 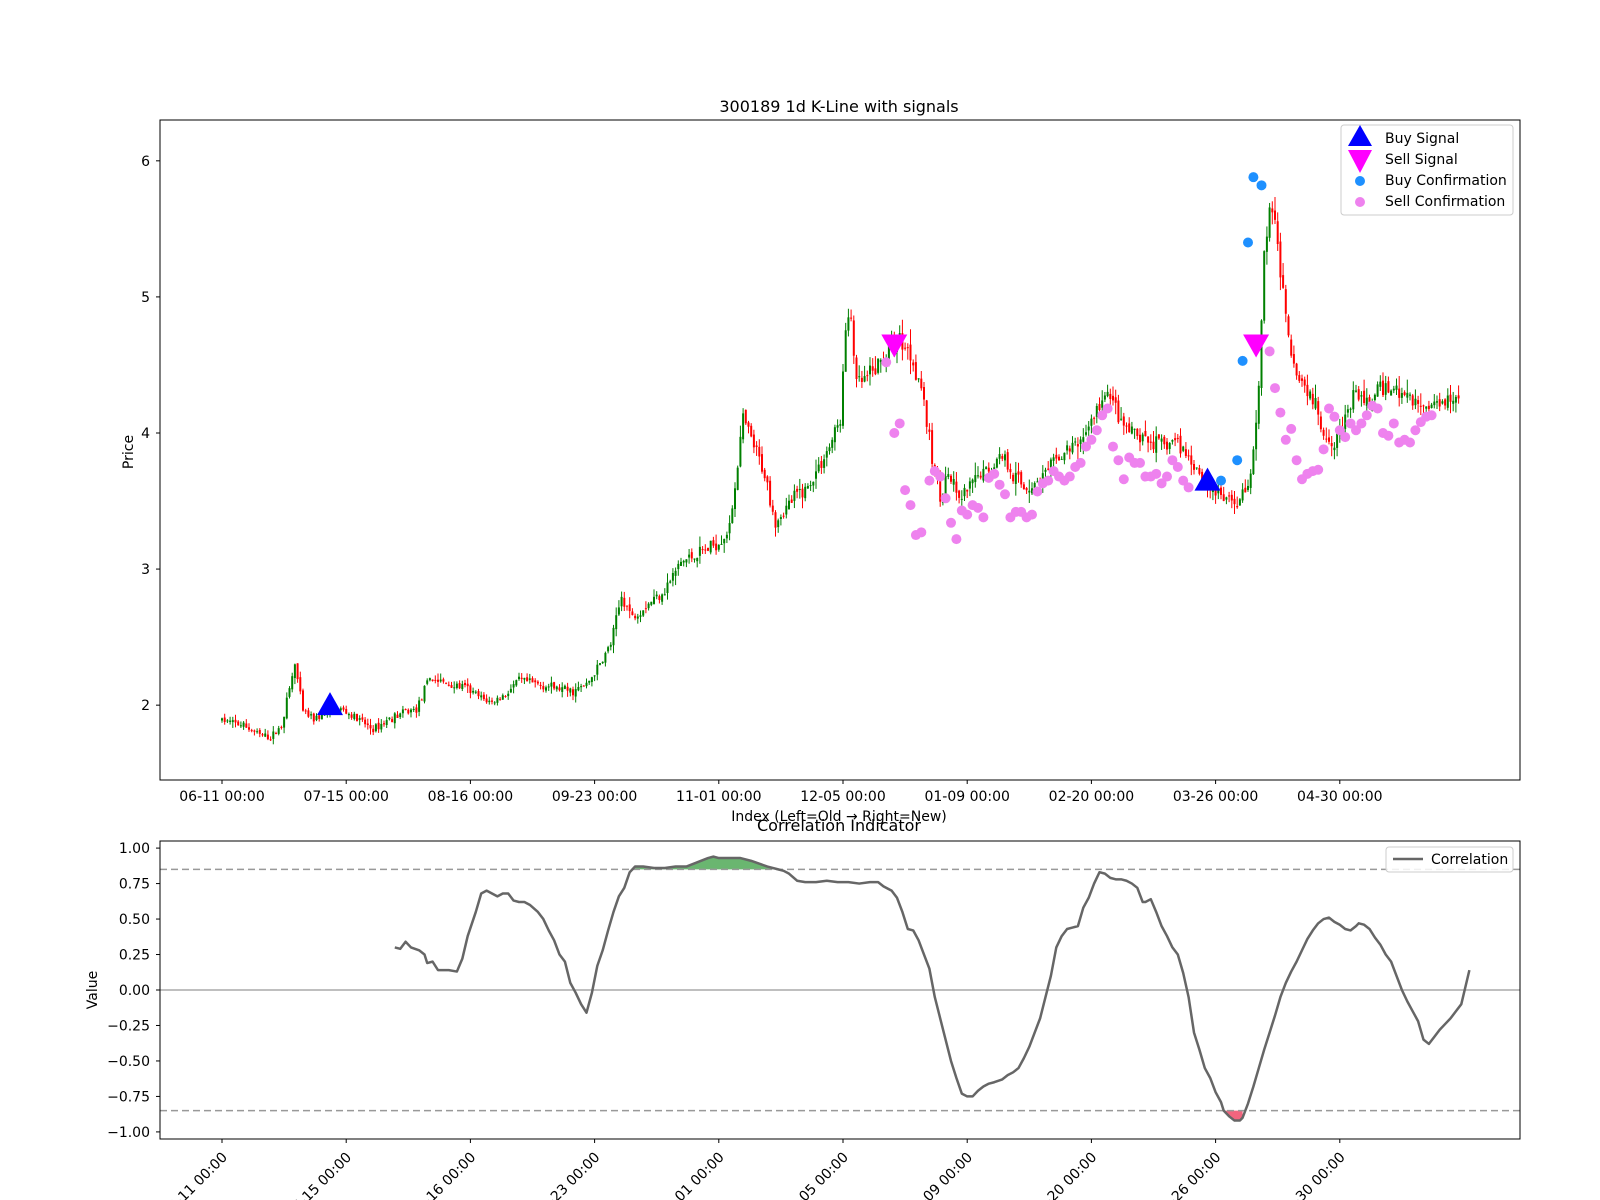 What do you see at coordinates (1446, 181) in the screenshot?
I see `legend-buy-confirmation-label: Buy Confirmation` at bounding box center [1446, 181].